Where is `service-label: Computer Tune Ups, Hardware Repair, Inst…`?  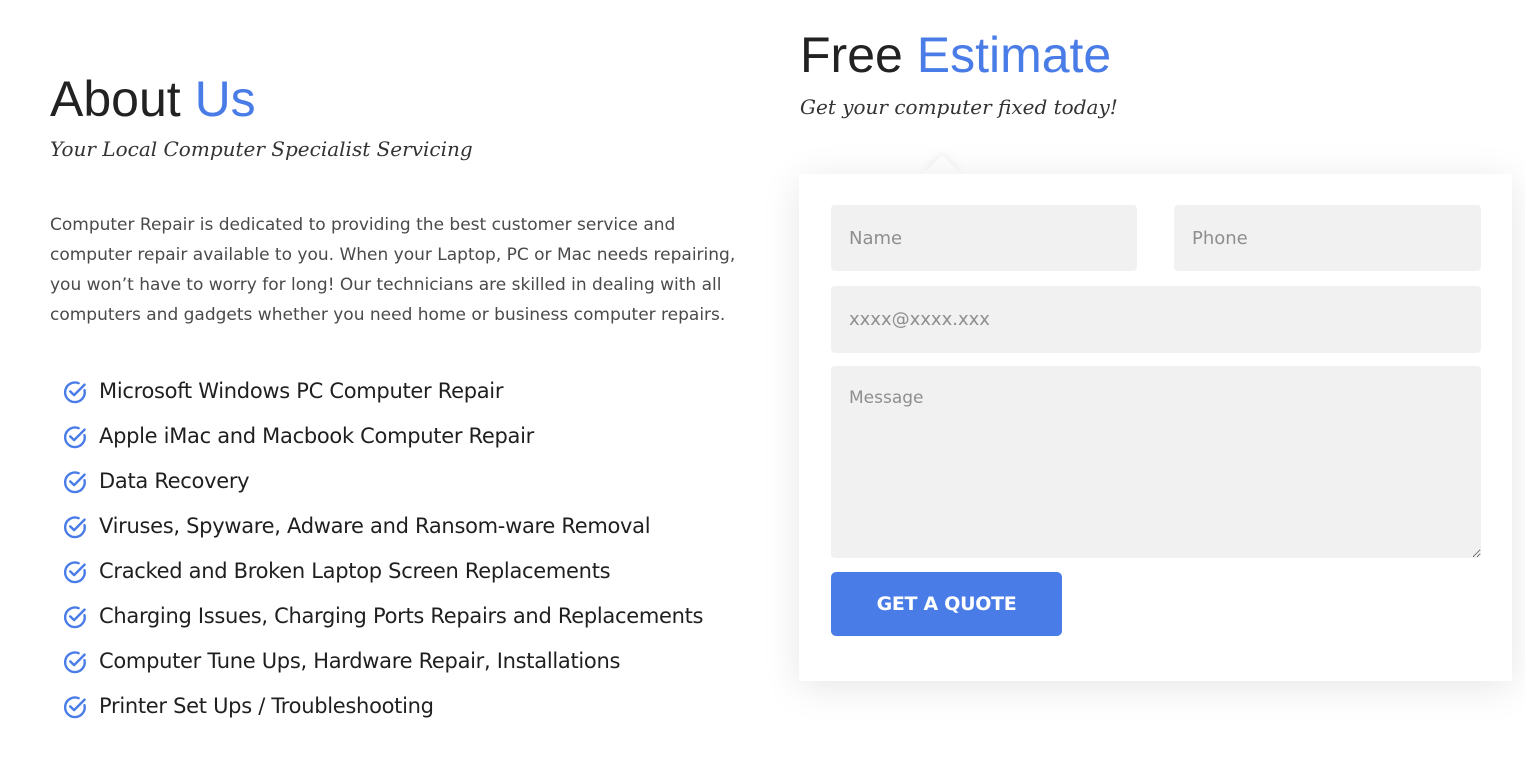 service-label: Computer Tune Ups, Hardware Repair, Inst… is located at coordinates (360, 661).